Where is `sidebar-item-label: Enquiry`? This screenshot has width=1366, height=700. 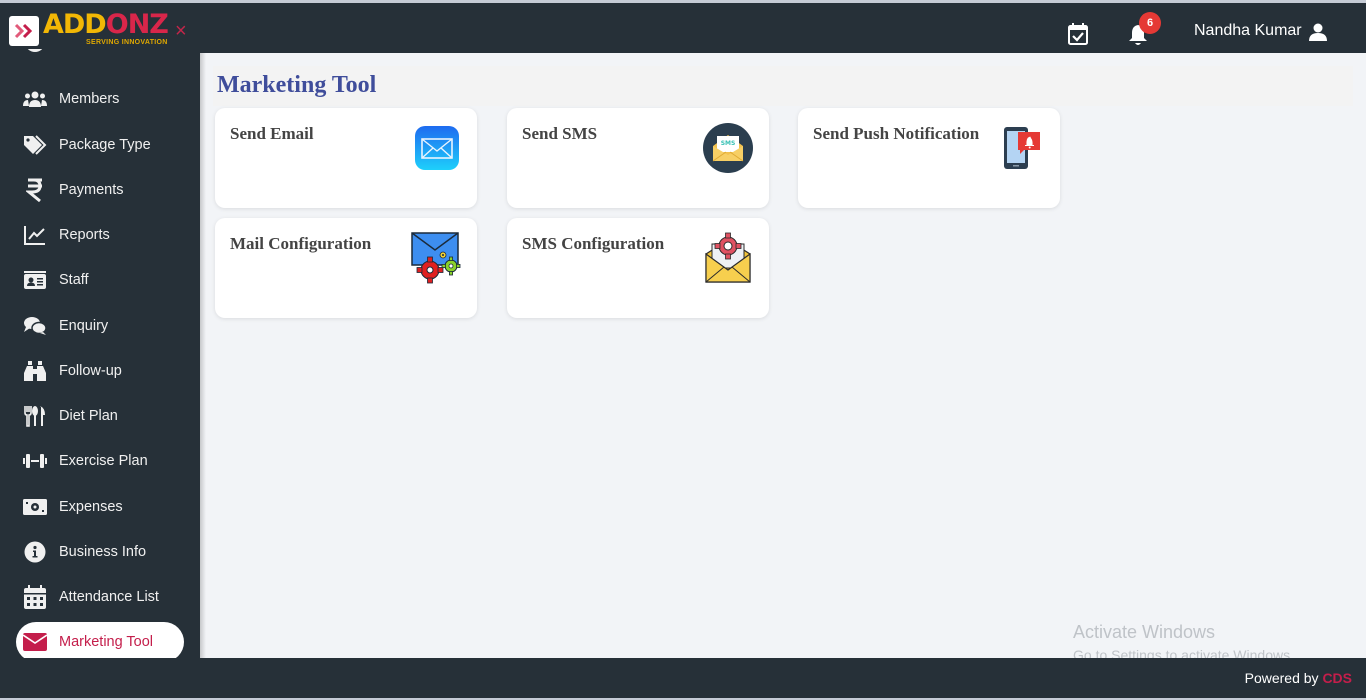
sidebar-item-label: Enquiry is located at coordinates (84, 326).